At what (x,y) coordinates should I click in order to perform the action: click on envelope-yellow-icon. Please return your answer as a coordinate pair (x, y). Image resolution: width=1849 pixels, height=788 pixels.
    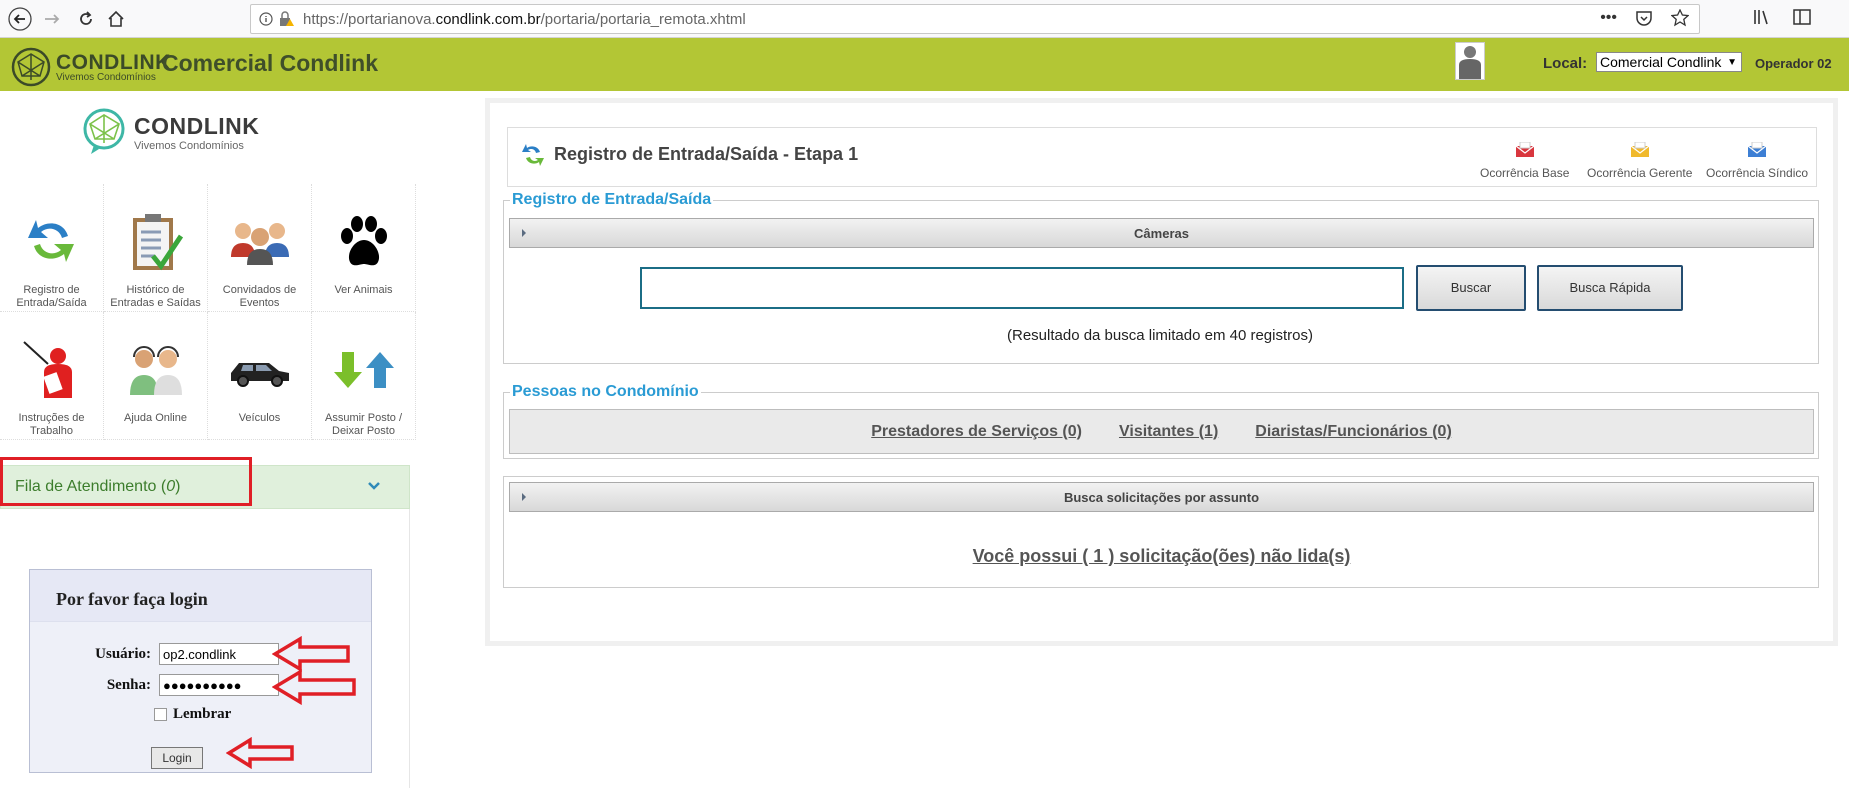
    Looking at the image, I should click on (1640, 149).